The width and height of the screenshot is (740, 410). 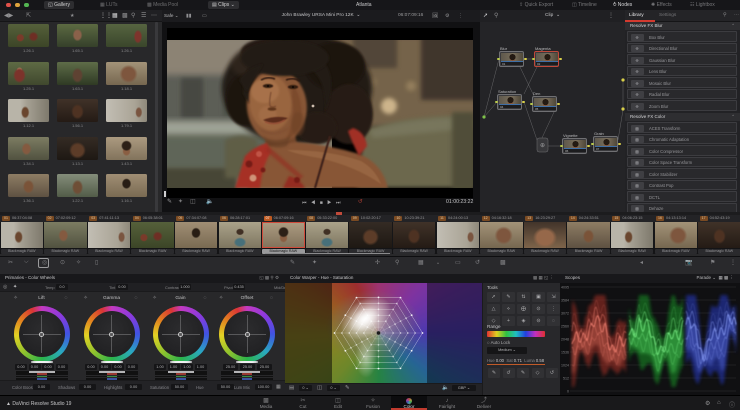 I want to click on svg-text: 4095, so click(x=565, y=287).